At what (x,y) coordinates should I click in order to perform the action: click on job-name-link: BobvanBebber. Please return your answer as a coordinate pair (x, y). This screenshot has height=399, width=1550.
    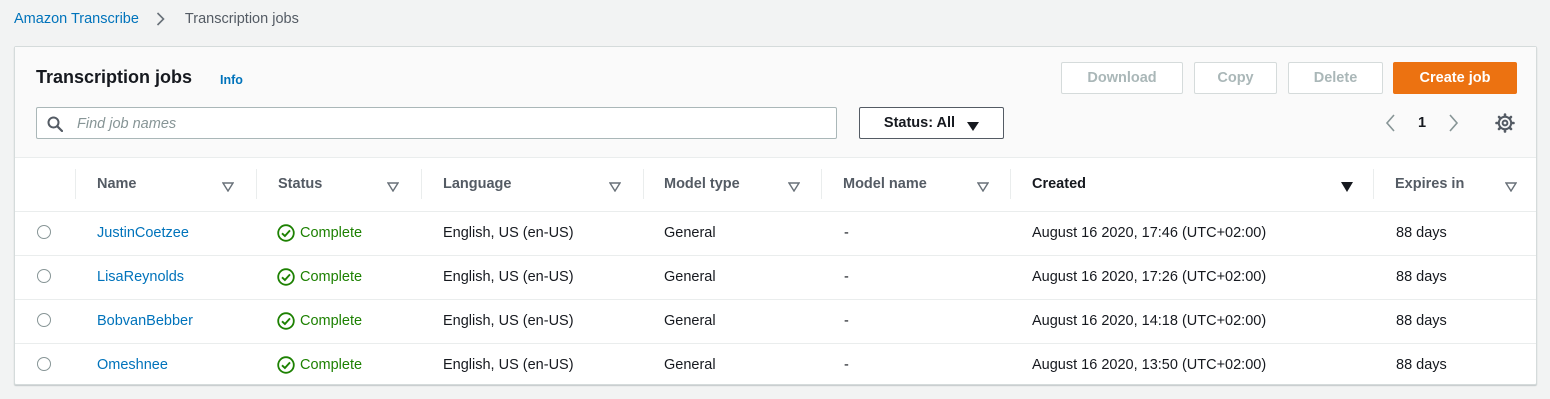
    Looking at the image, I should click on (145, 321).